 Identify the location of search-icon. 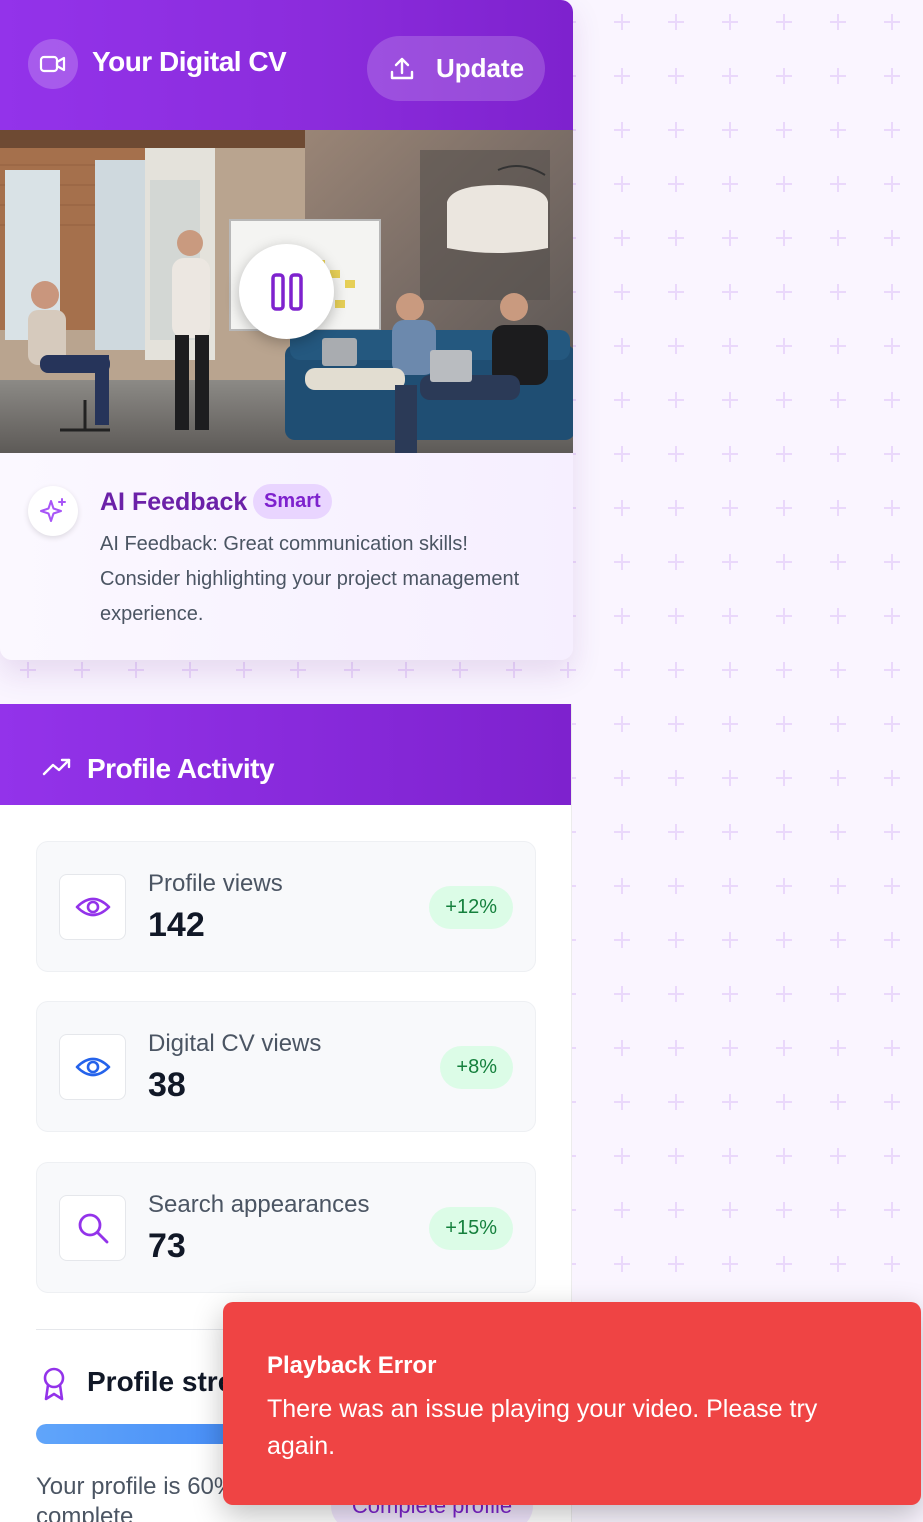
(92, 1228).